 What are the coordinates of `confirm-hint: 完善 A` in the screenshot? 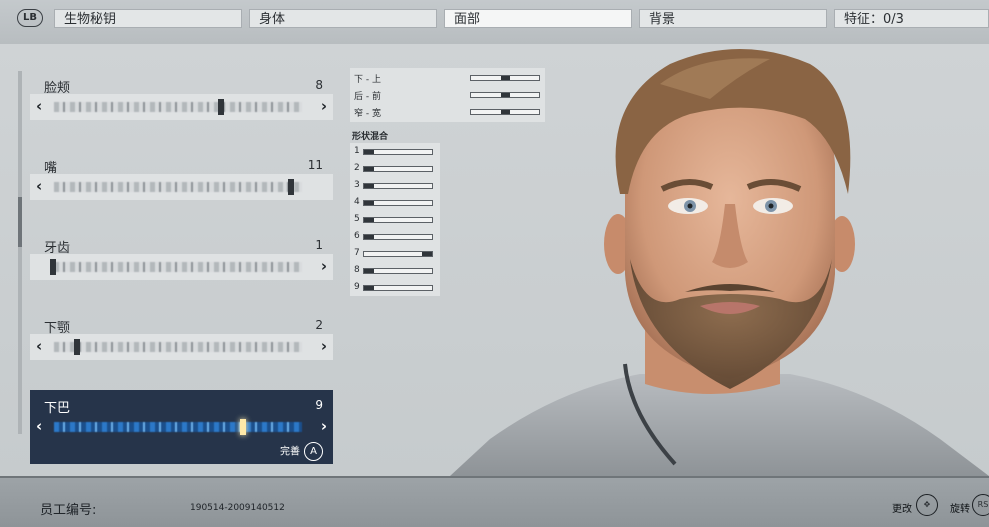 It's located at (301, 451).